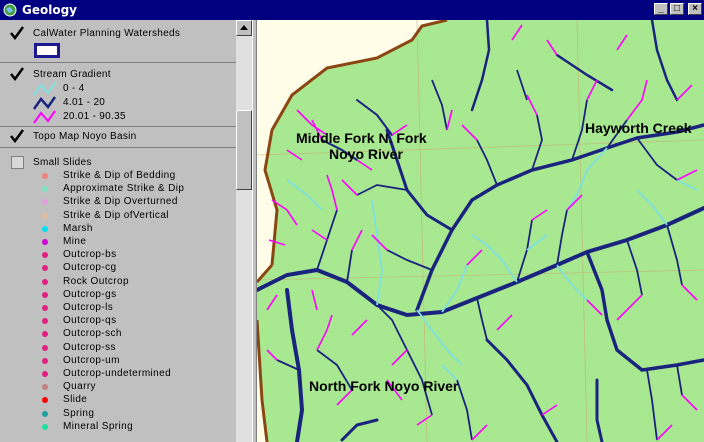 The height and width of the screenshot is (442, 704). Describe the element at coordinates (661, 9) in the screenshot. I see `minimize-button: _` at that location.